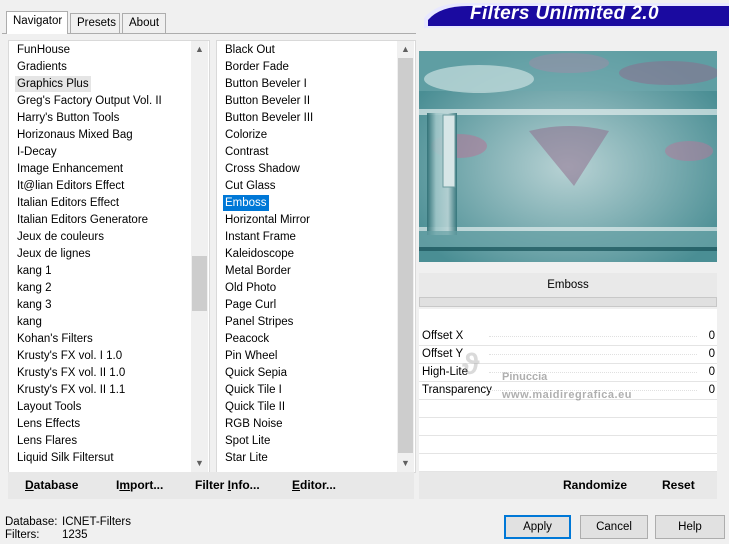  Describe the element at coordinates (255, 407) in the screenshot. I see `filter-item: Quick Tile II` at that location.